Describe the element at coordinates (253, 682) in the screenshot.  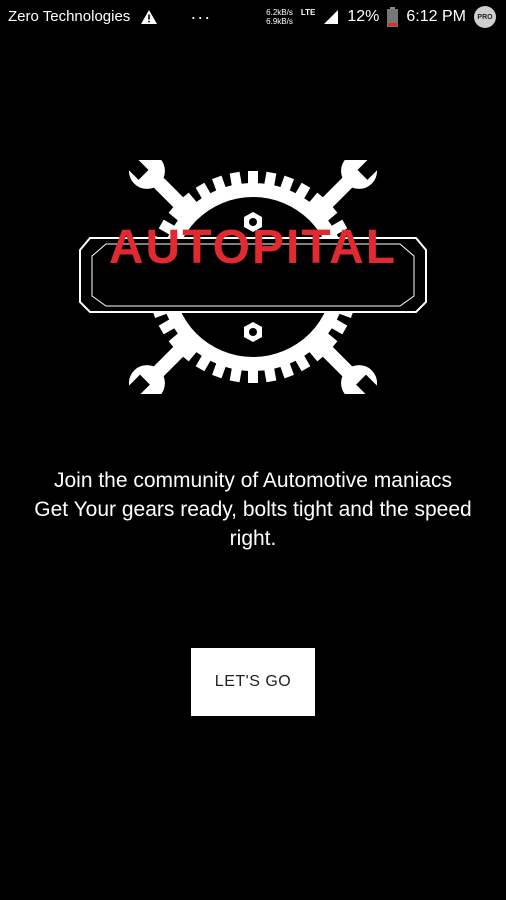
I see `lets-go-button: LET'S GO` at that location.